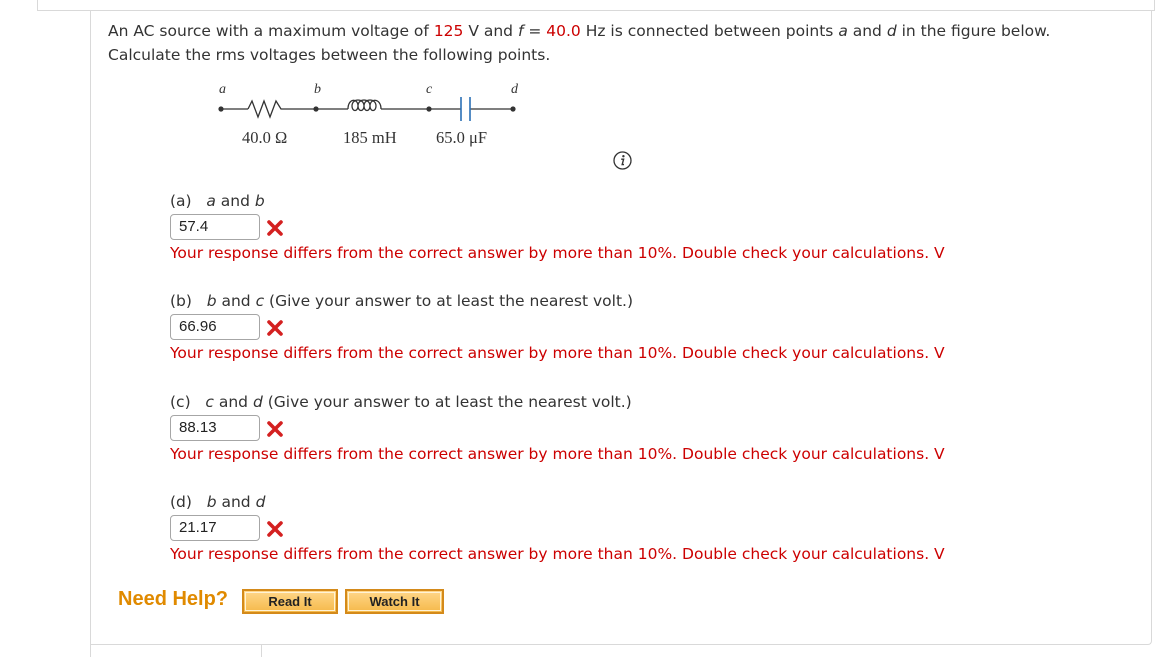 The width and height of the screenshot is (1170, 657). Describe the element at coordinates (222, 89) in the screenshot. I see `point-a-label: a` at that location.